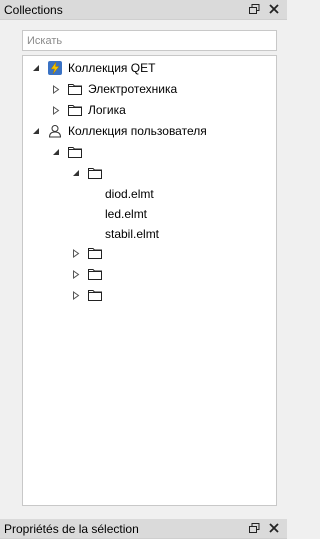 The image size is (320, 539). Describe the element at coordinates (33, 10) in the screenshot. I see `collections-dock-title: Collections` at that location.